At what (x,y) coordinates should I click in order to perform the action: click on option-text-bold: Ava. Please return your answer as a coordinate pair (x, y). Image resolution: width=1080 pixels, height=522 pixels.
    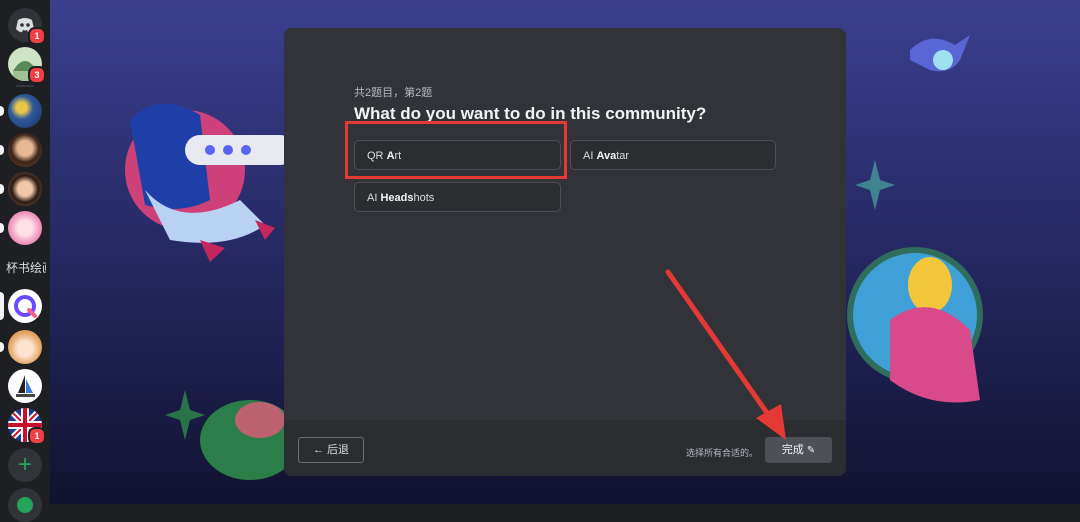
    Looking at the image, I should click on (606, 156).